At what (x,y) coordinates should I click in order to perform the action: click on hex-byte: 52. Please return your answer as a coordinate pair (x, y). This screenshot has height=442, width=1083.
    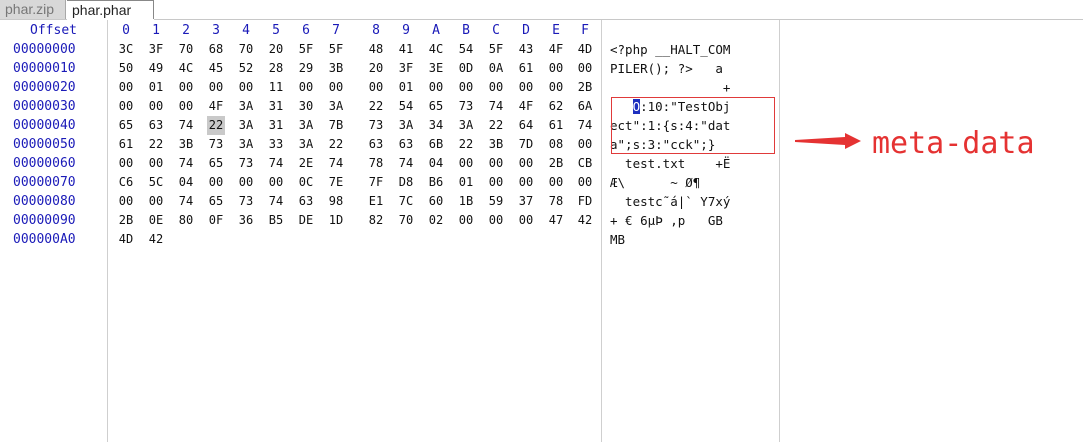
    Looking at the image, I should click on (246, 68).